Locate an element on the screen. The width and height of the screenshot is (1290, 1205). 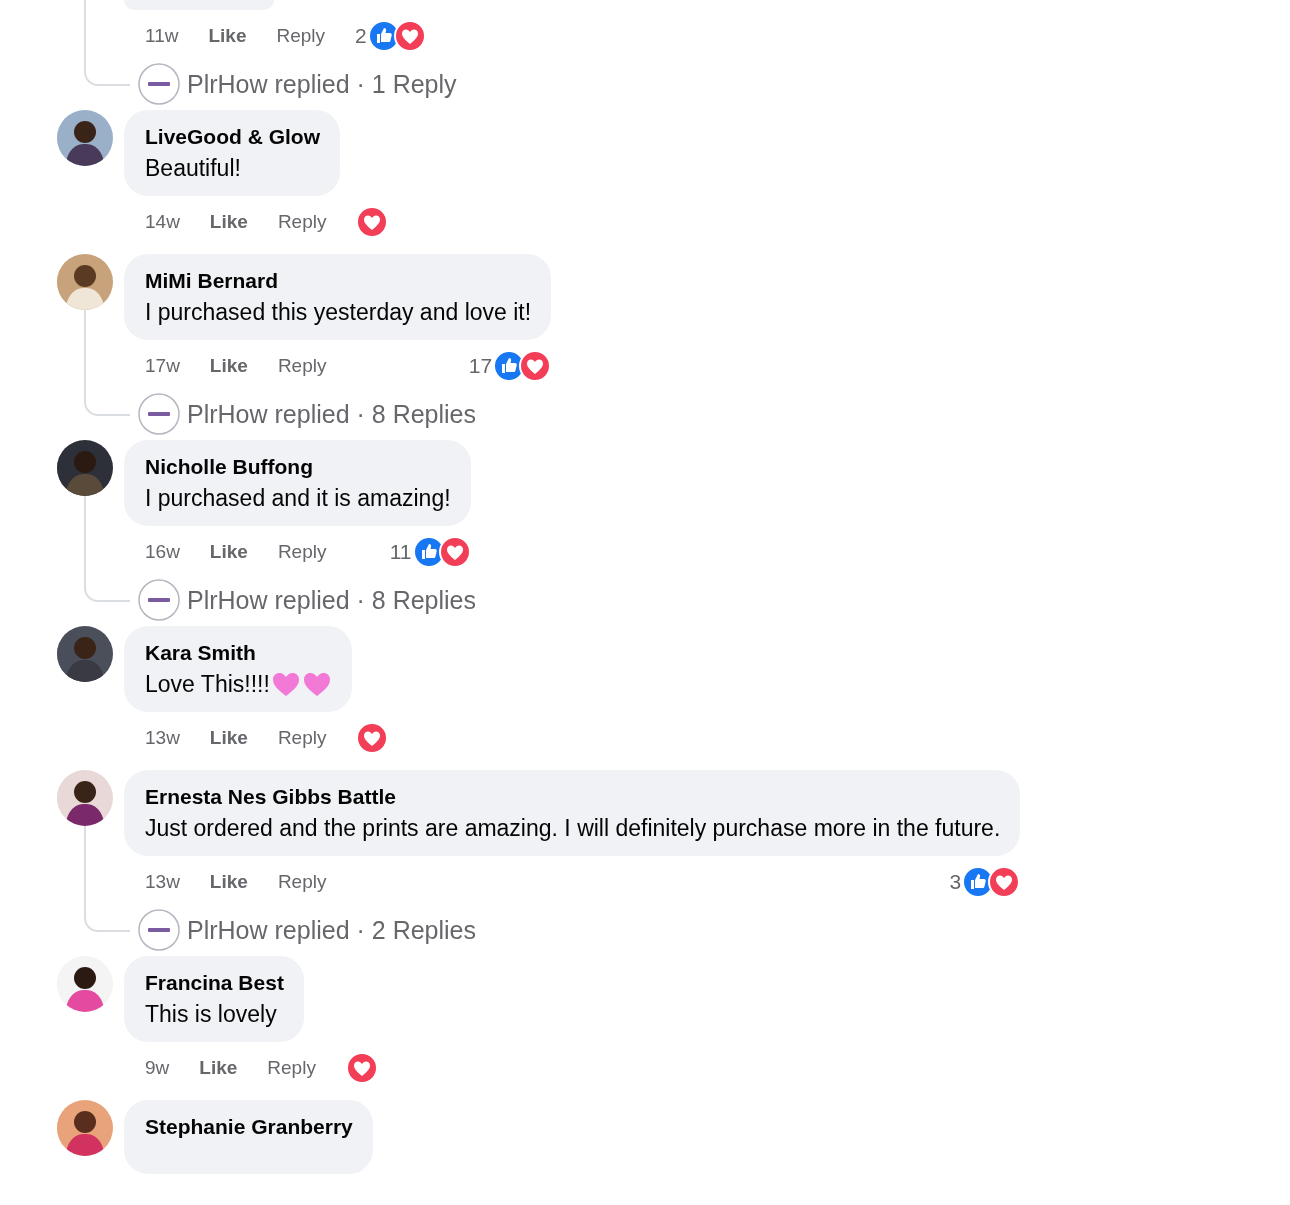
commenter-name: Kara Smith is located at coordinates (238, 653).